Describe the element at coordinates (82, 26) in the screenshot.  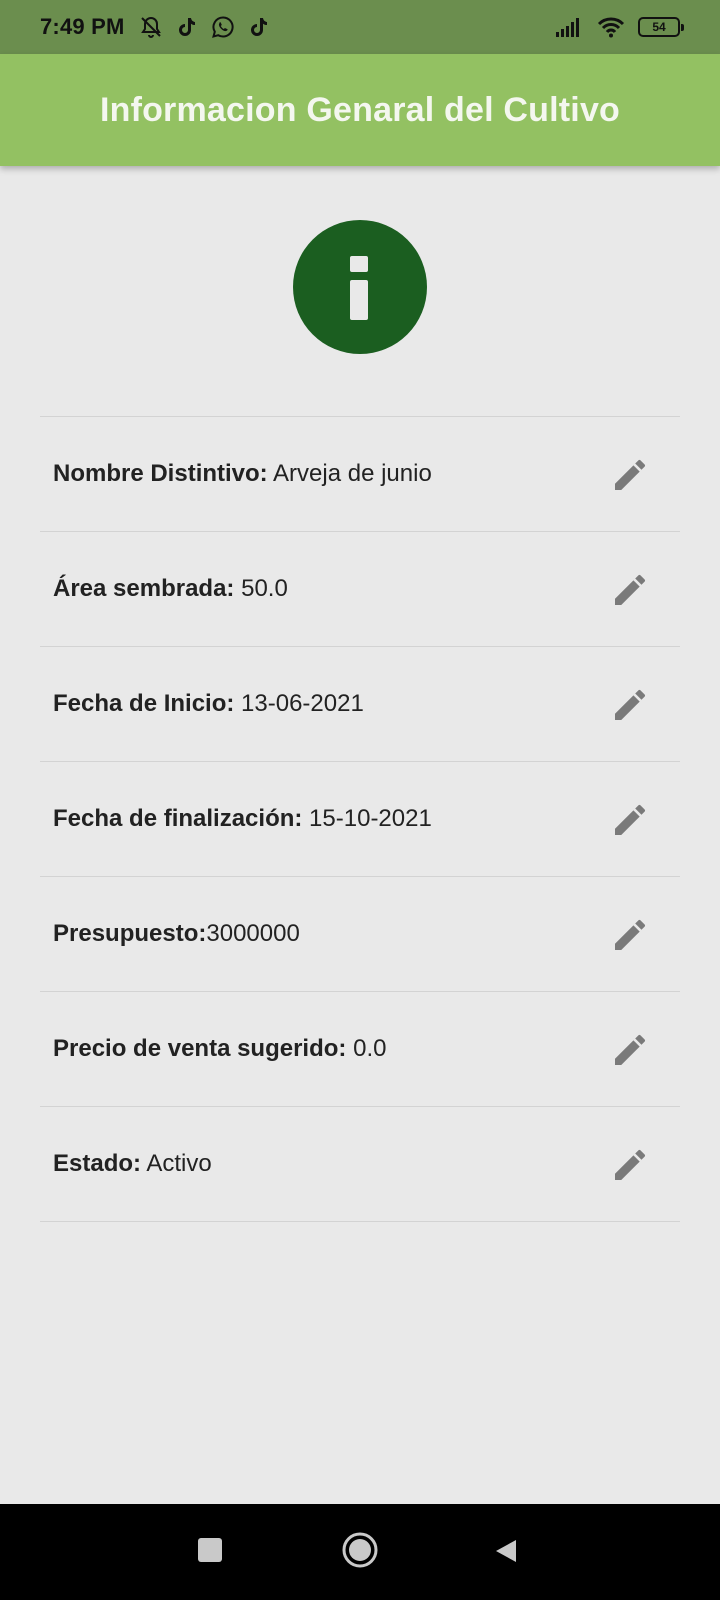
I see `status-time: 7:49 PM` at that location.